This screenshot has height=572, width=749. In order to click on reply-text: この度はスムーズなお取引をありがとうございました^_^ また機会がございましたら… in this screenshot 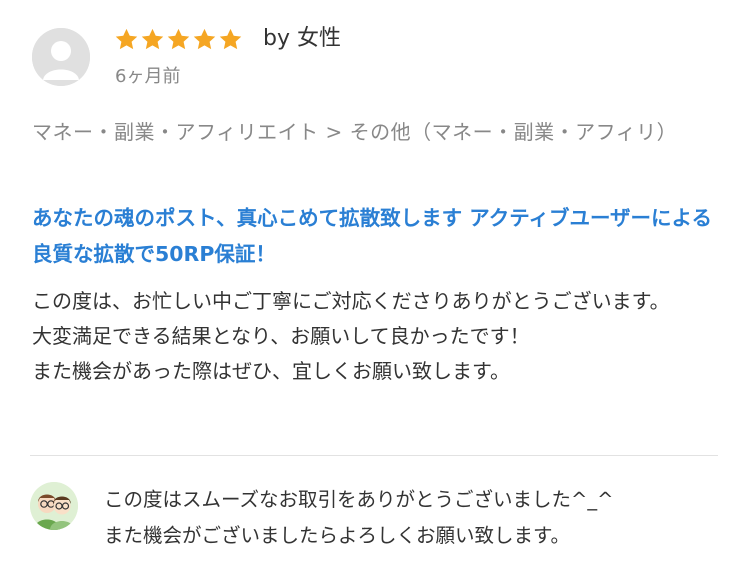, I will do `click(359, 517)`.